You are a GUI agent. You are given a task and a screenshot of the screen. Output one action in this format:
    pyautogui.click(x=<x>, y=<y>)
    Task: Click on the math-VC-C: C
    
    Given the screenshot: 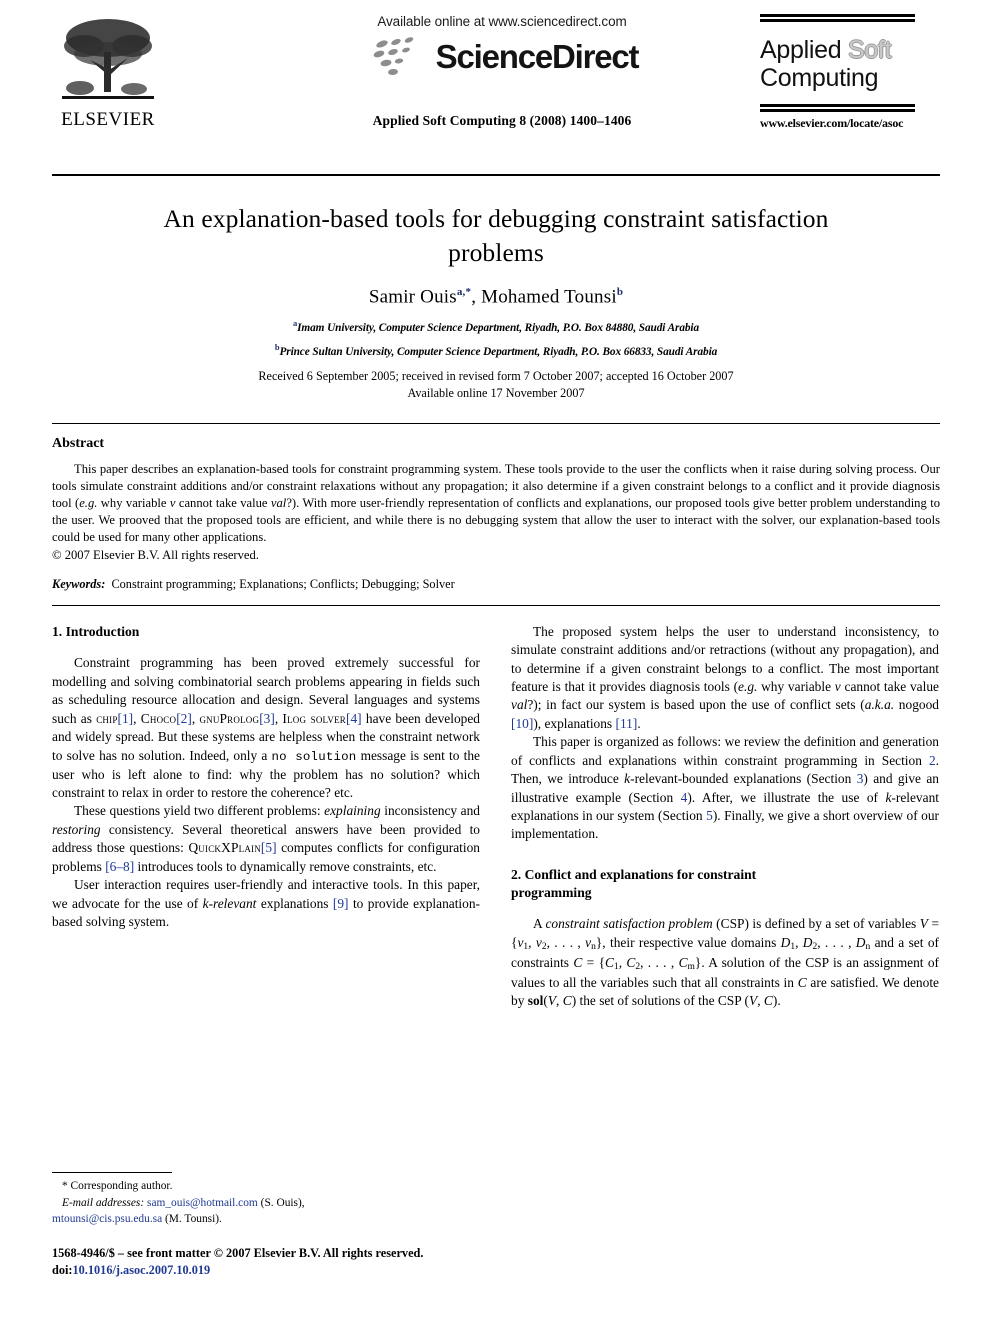 What is the action you would take?
    pyautogui.click(x=768, y=1001)
    